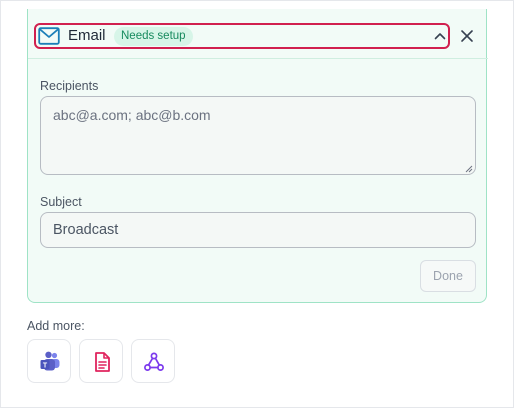  What do you see at coordinates (469, 169) in the screenshot?
I see `resize-handle-icon` at bounding box center [469, 169].